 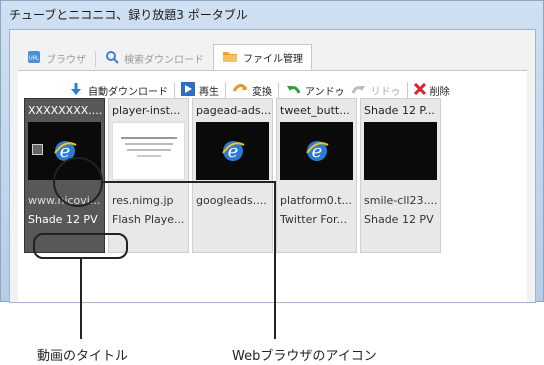 I want to click on play-button: 再生, so click(x=200, y=90).